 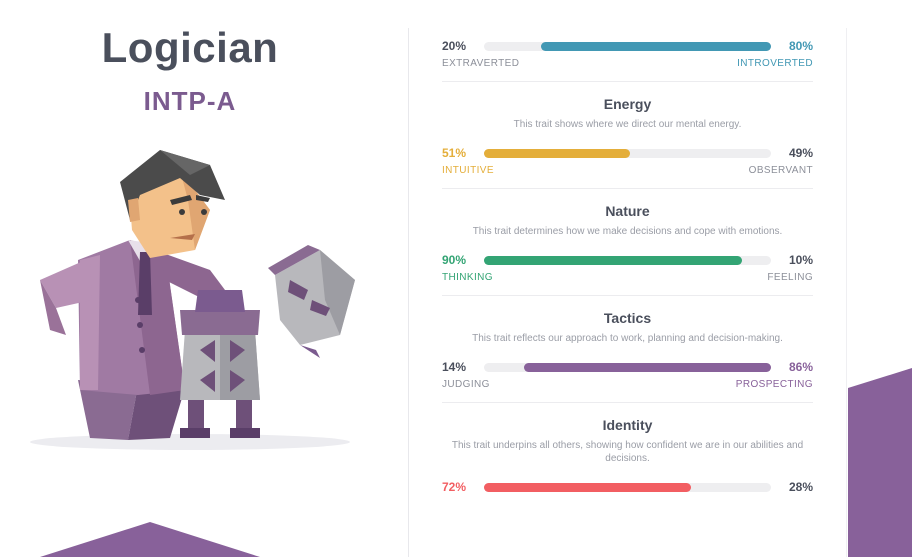 What do you see at coordinates (880, 462) in the screenshot?
I see `purple-side-decoration-icon` at bounding box center [880, 462].